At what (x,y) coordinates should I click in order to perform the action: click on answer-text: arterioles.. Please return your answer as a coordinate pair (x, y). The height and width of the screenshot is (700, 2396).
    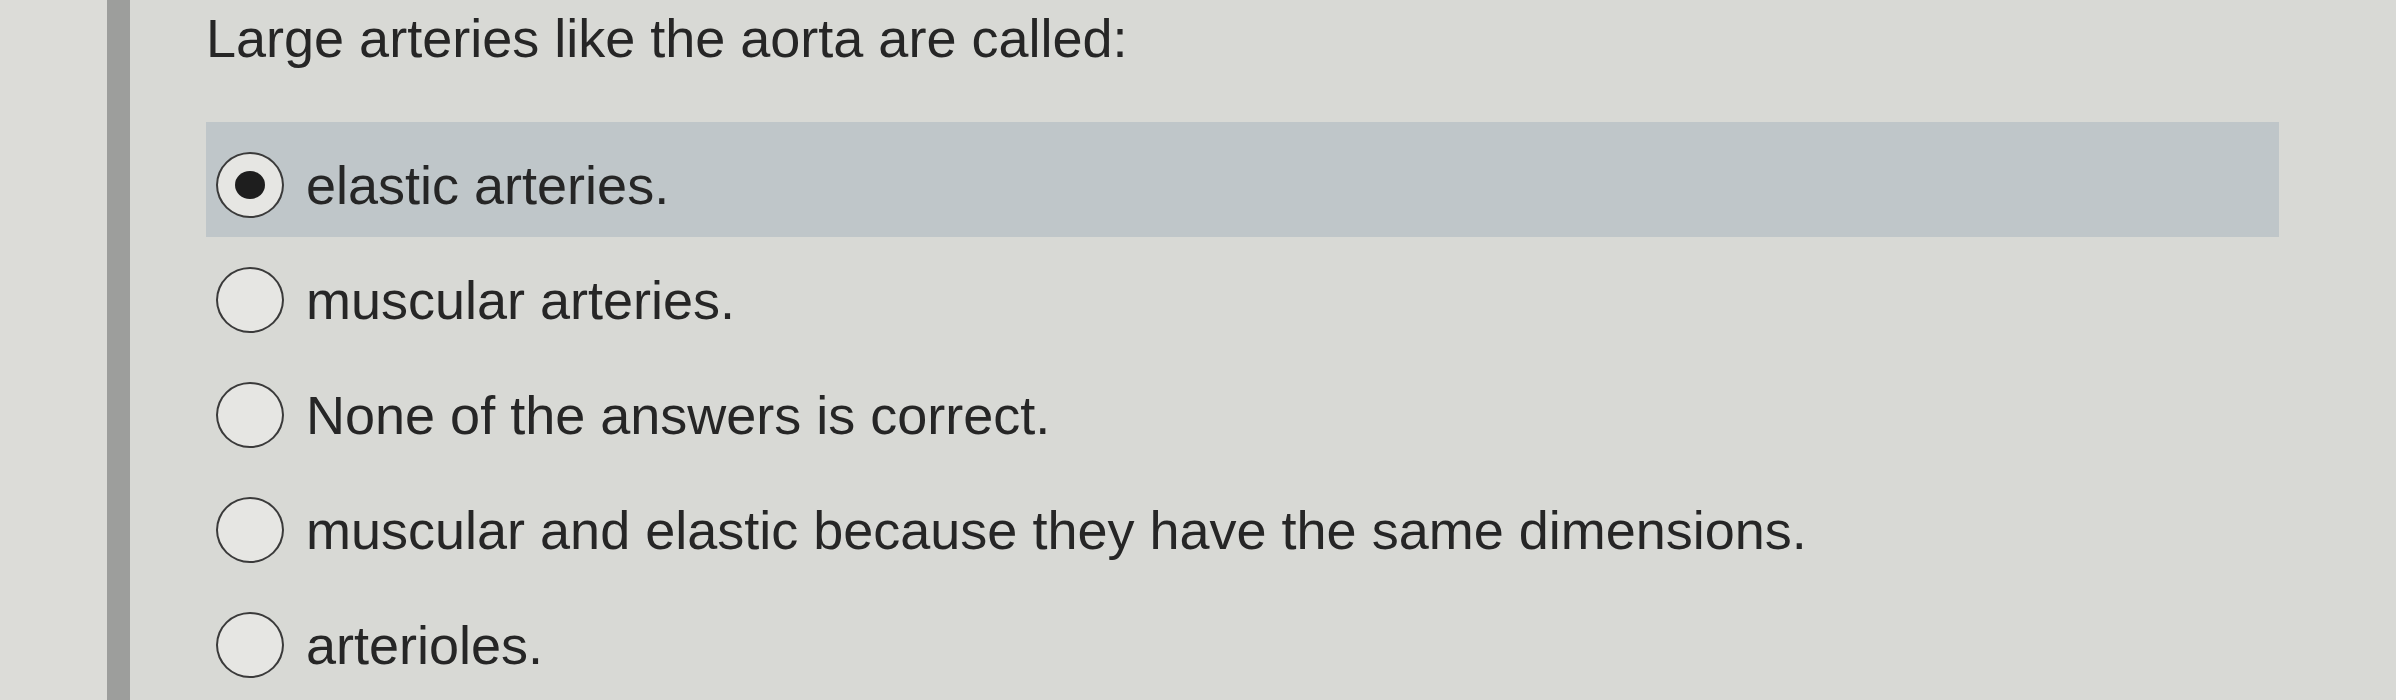
    Looking at the image, I should click on (425, 644).